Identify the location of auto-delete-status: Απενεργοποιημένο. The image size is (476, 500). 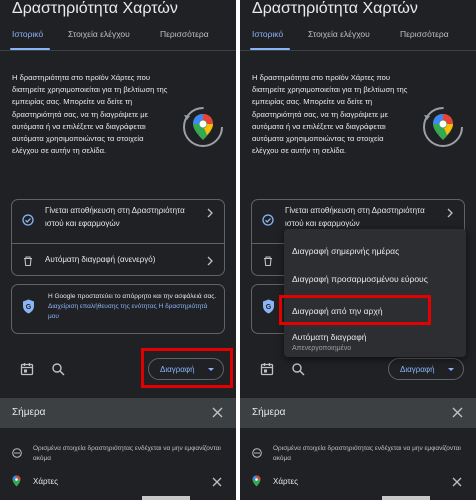
(322, 348).